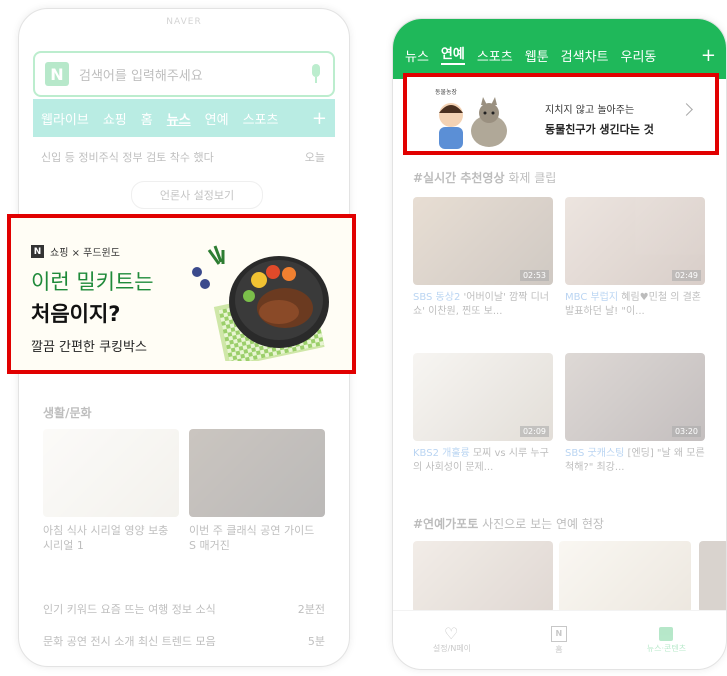 The image size is (727, 676). I want to click on video-source: MBC 부럽지, so click(592, 297).